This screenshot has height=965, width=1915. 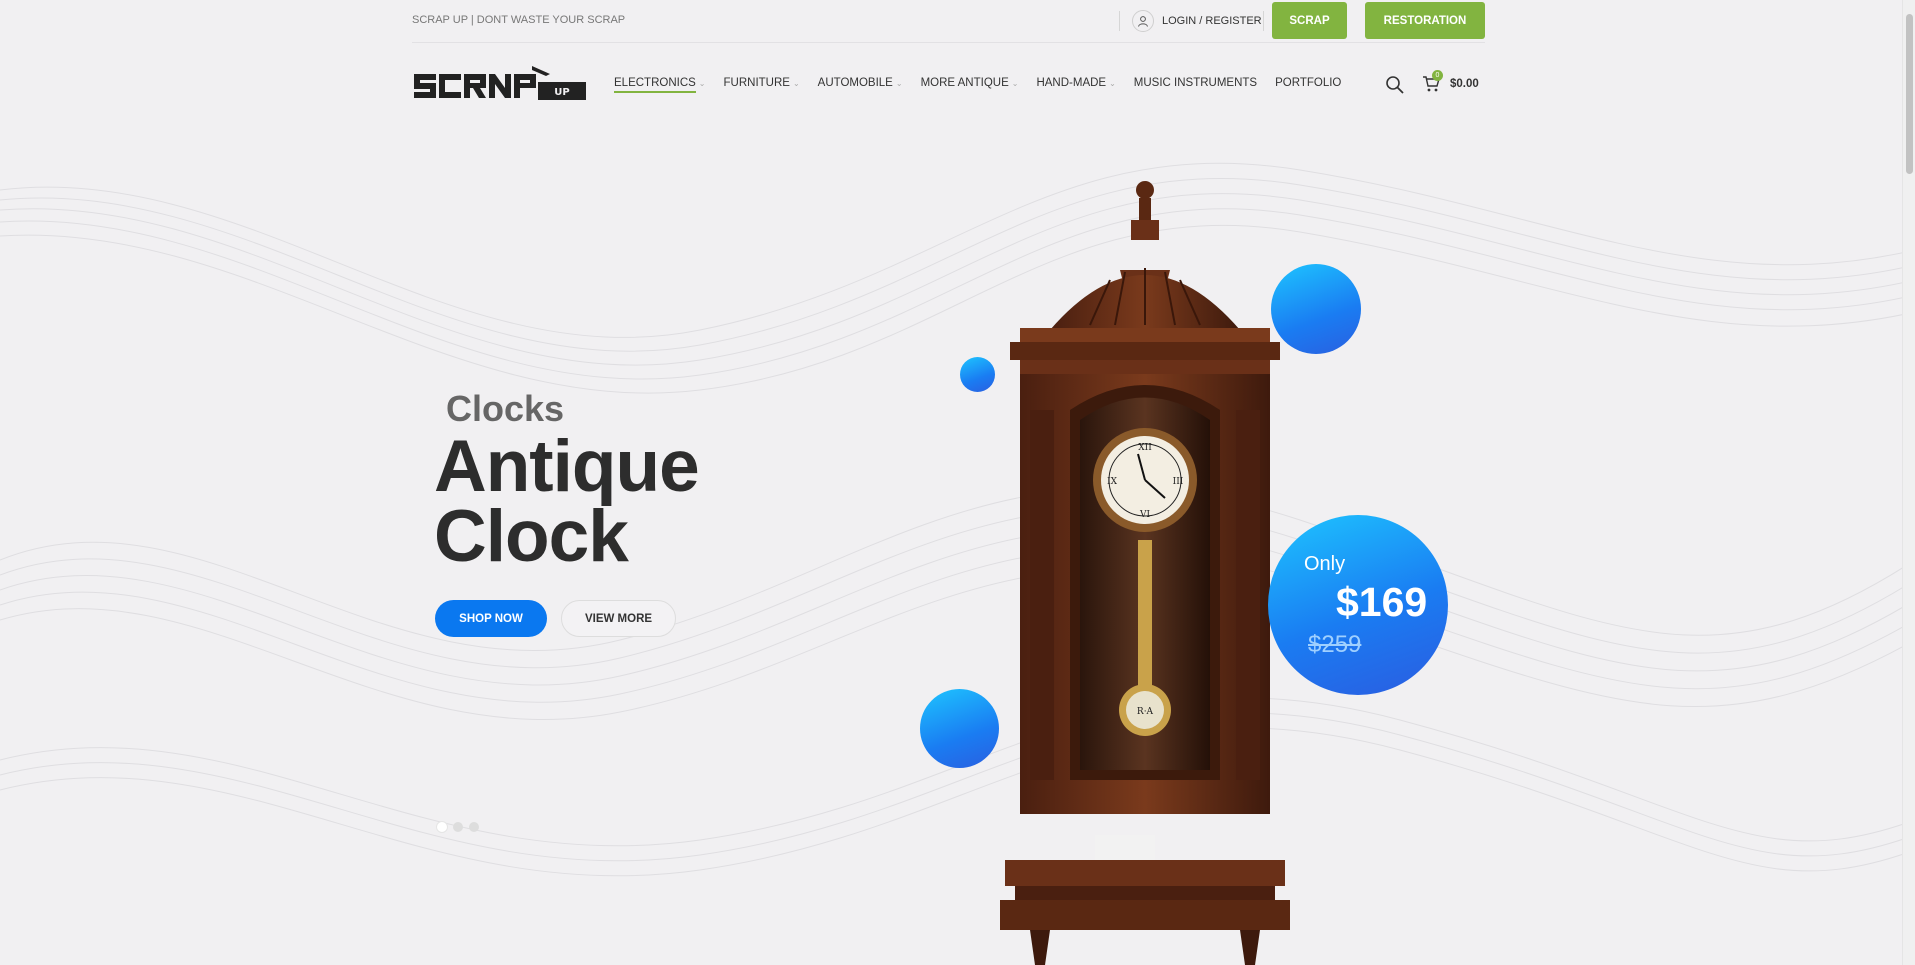 What do you see at coordinates (964, 83) in the screenshot?
I see `nav-label: MORE ANTIQUE` at bounding box center [964, 83].